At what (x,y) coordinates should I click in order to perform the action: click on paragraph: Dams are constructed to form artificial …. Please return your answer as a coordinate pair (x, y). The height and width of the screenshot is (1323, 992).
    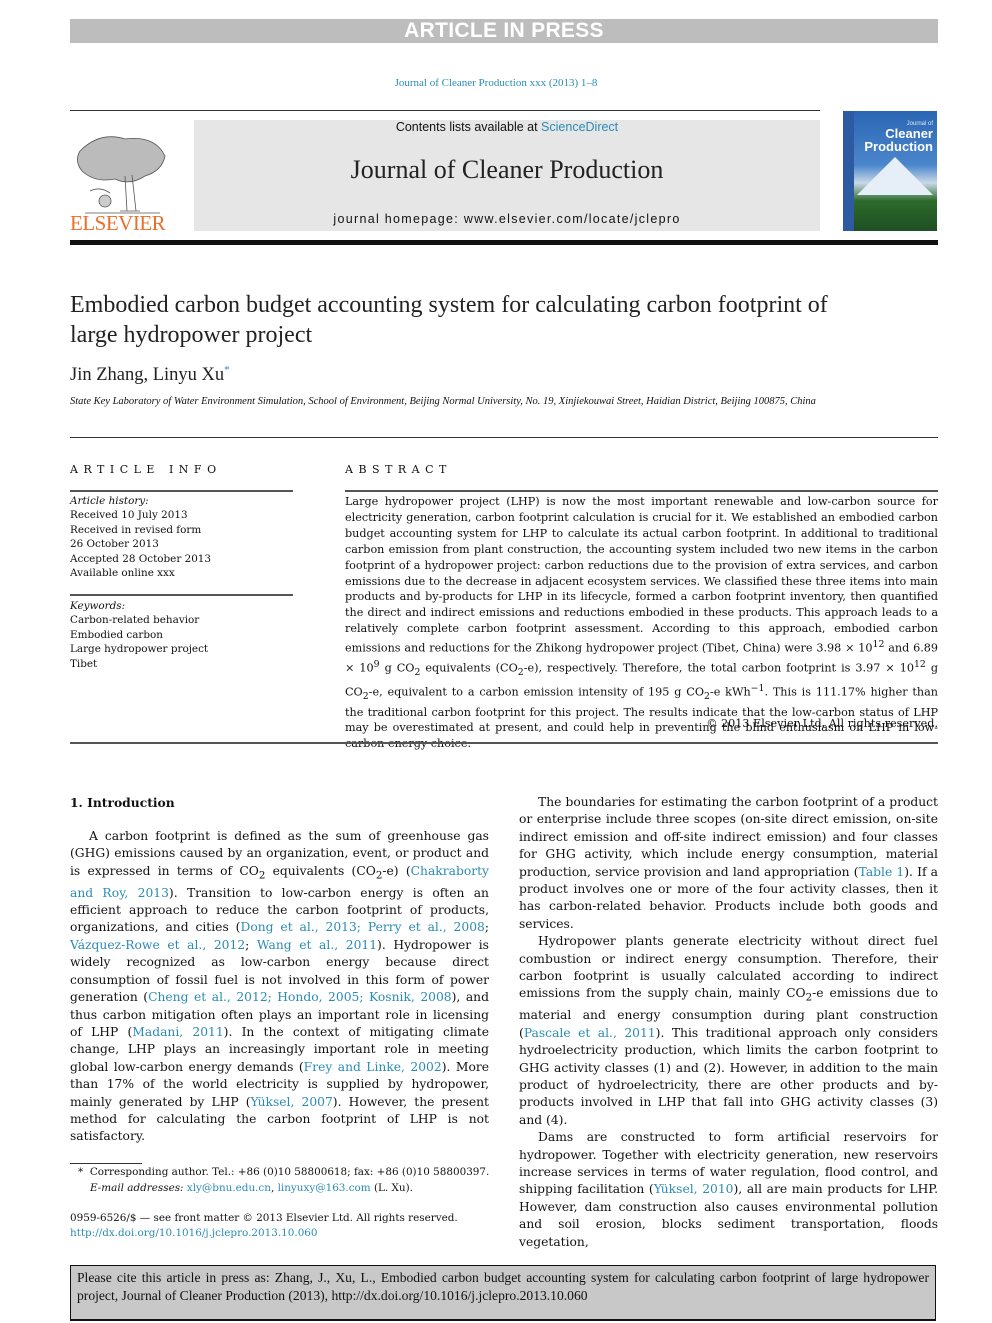
    Looking at the image, I should click on (728, 1189).